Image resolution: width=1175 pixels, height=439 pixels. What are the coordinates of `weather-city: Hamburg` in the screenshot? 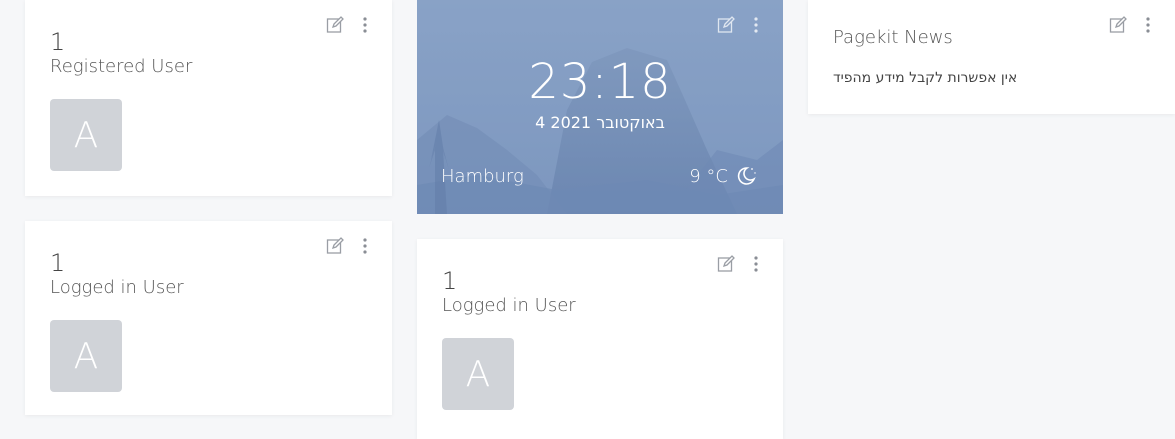 It's located at (482, 176).